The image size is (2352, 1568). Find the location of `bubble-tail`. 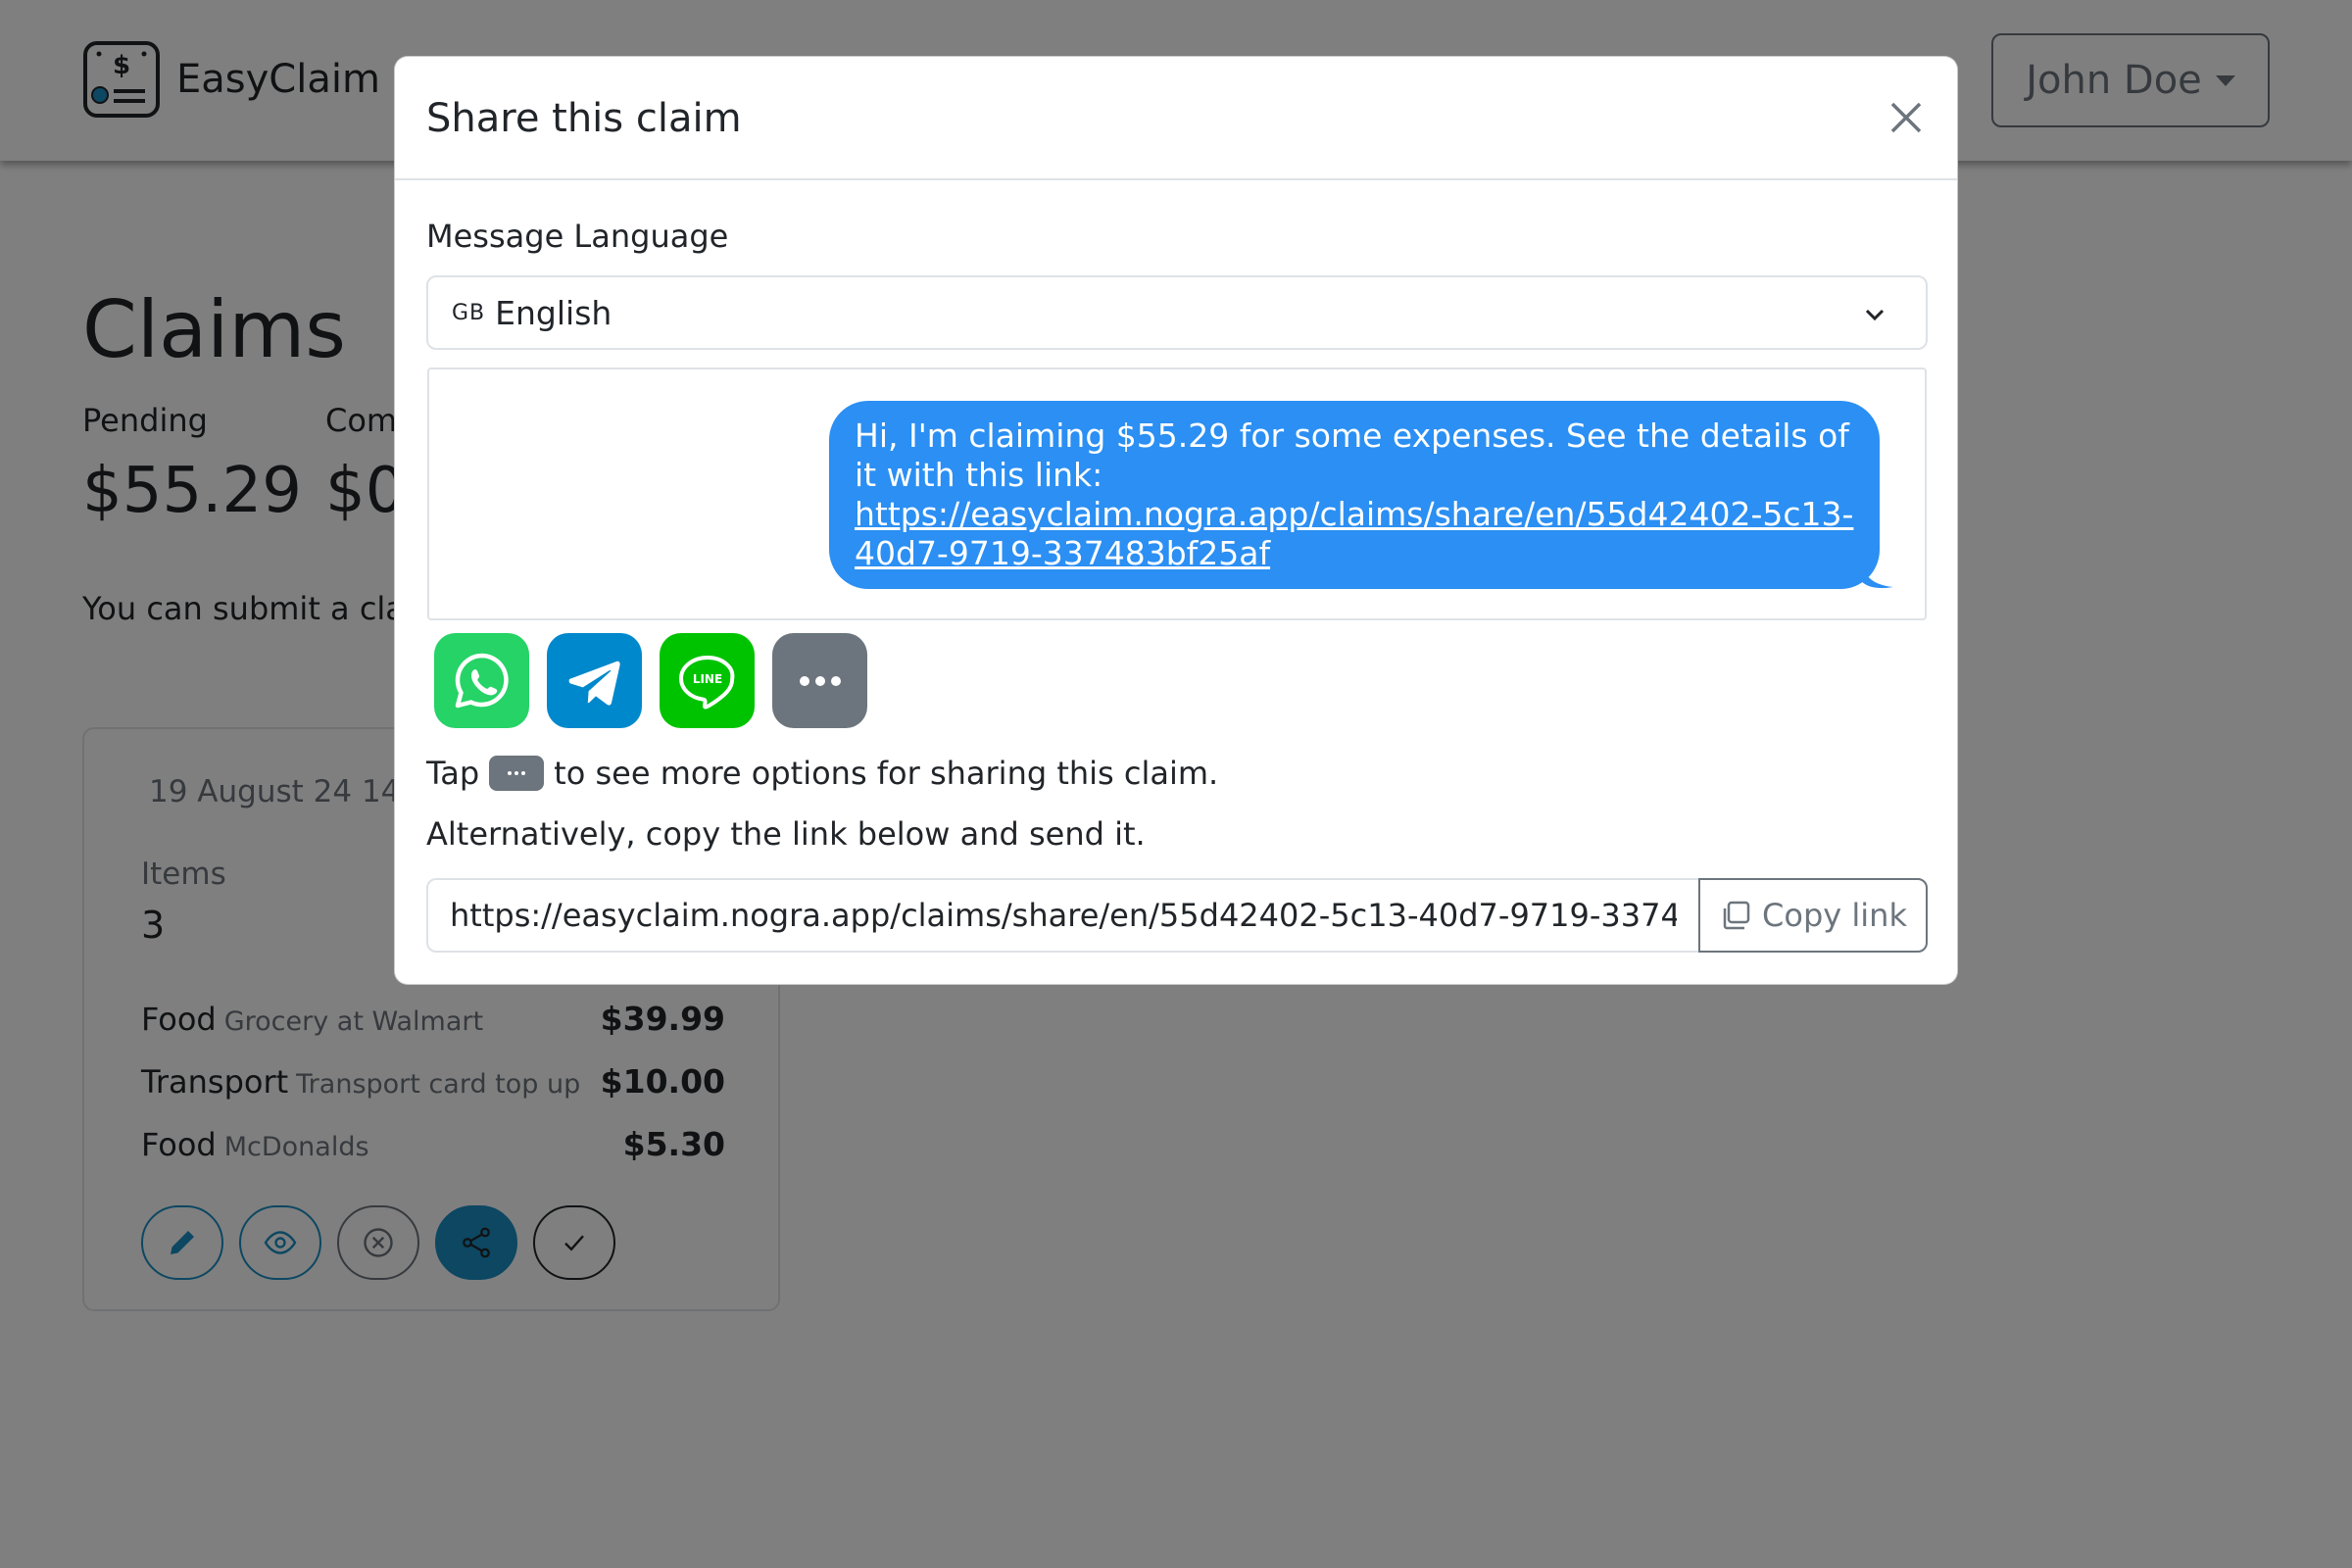

bubble-tail is located at coordinates (1876, 574).